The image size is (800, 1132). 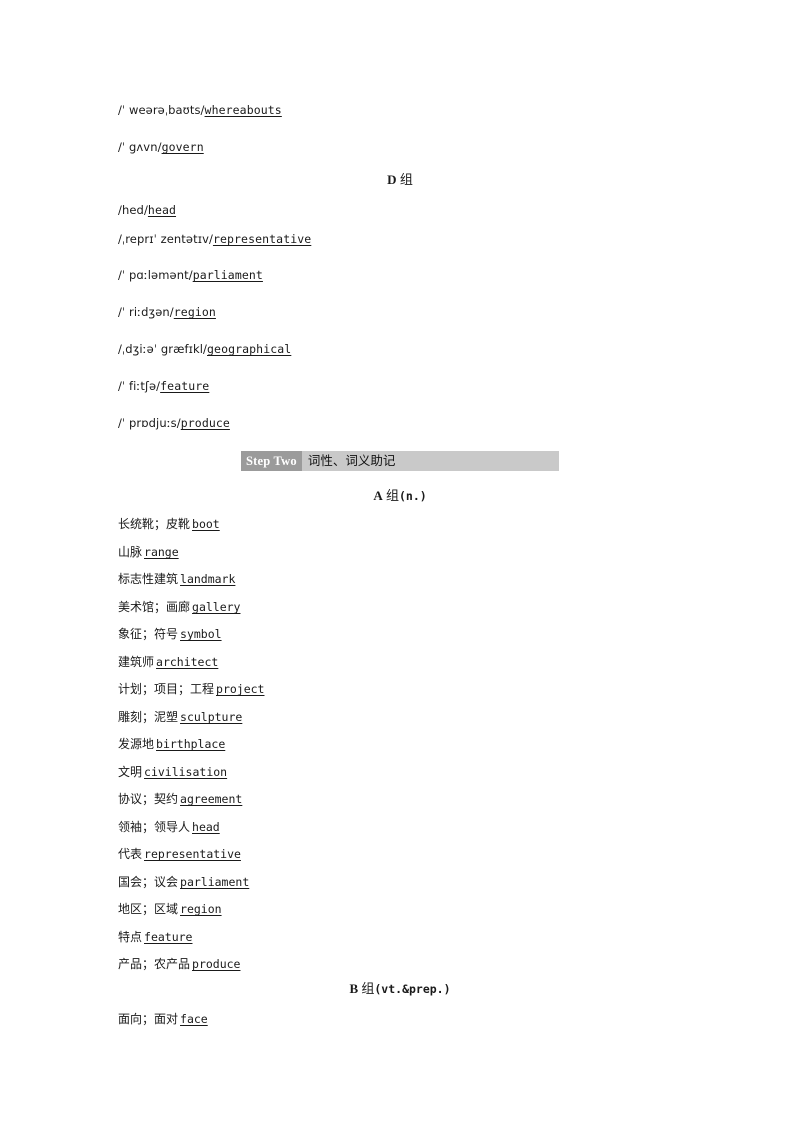 I want to click on vocab-item: 领袖；领导人 head, so click(x=169, y=827).